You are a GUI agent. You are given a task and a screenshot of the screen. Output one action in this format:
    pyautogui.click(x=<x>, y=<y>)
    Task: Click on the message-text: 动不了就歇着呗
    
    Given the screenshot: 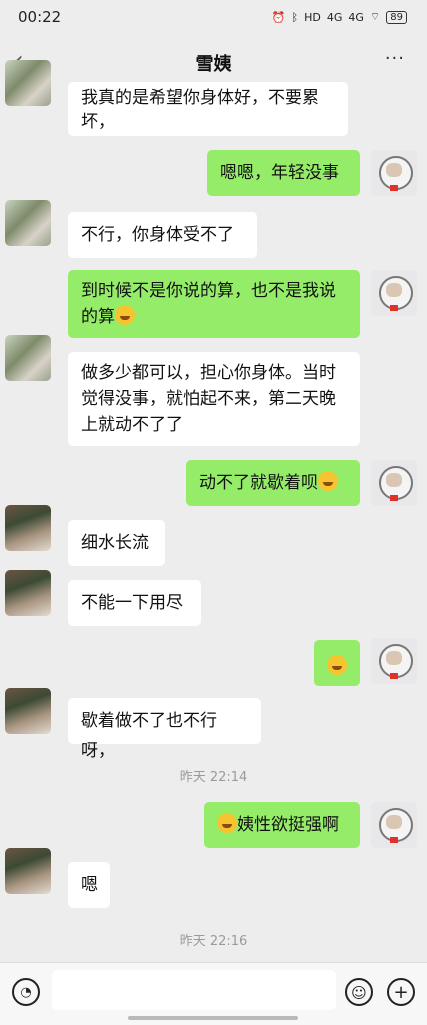 What is the action you would take?
    pyautogui.click(x=258, y=483)
    